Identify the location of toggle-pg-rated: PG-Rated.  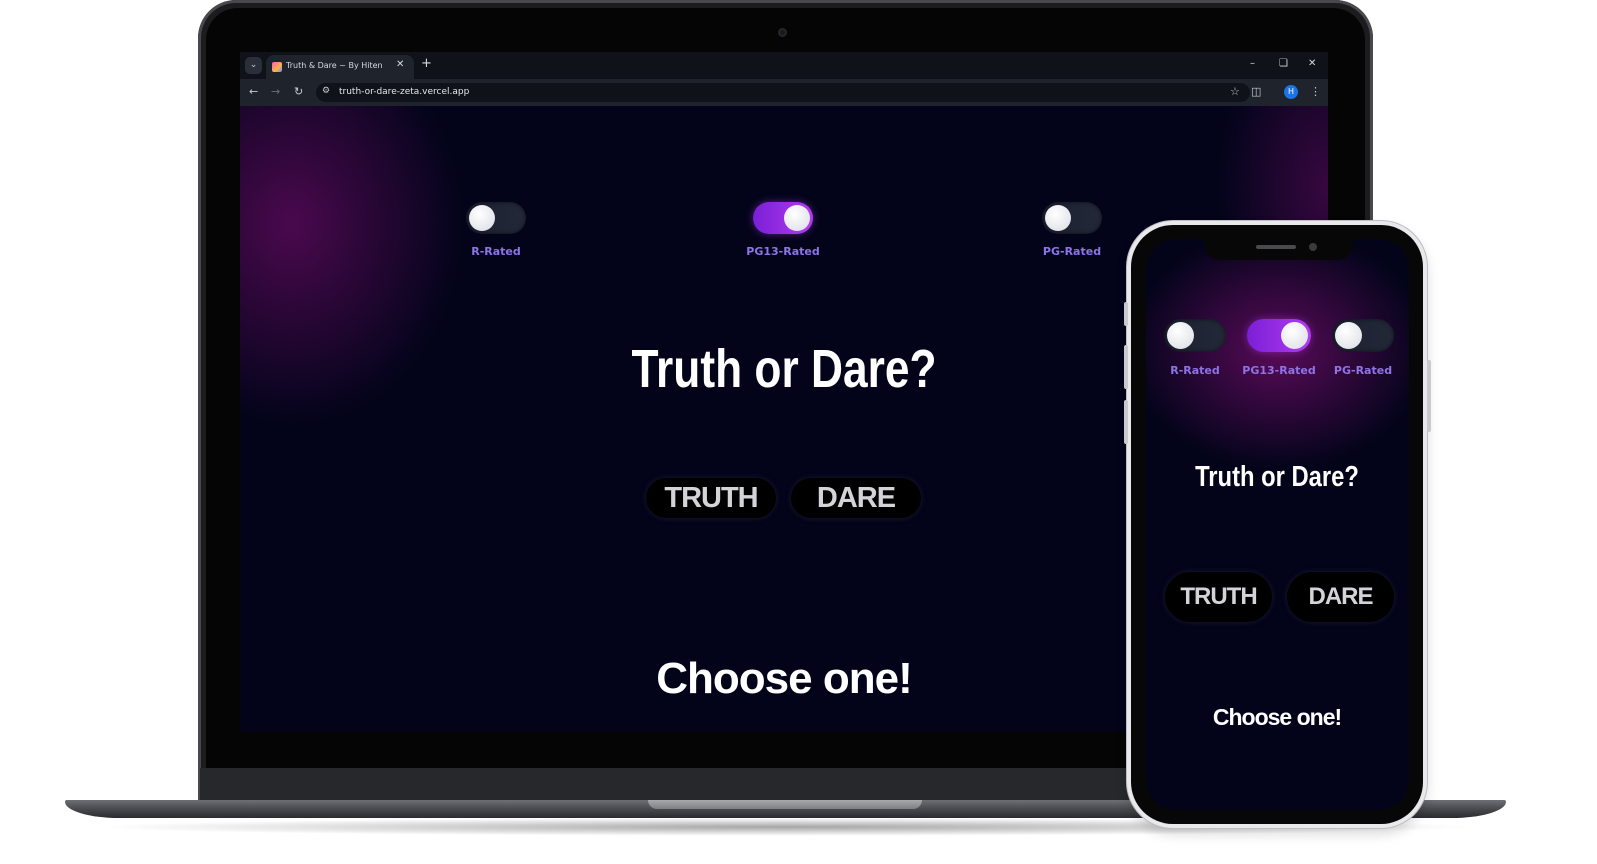
(1072, 230).